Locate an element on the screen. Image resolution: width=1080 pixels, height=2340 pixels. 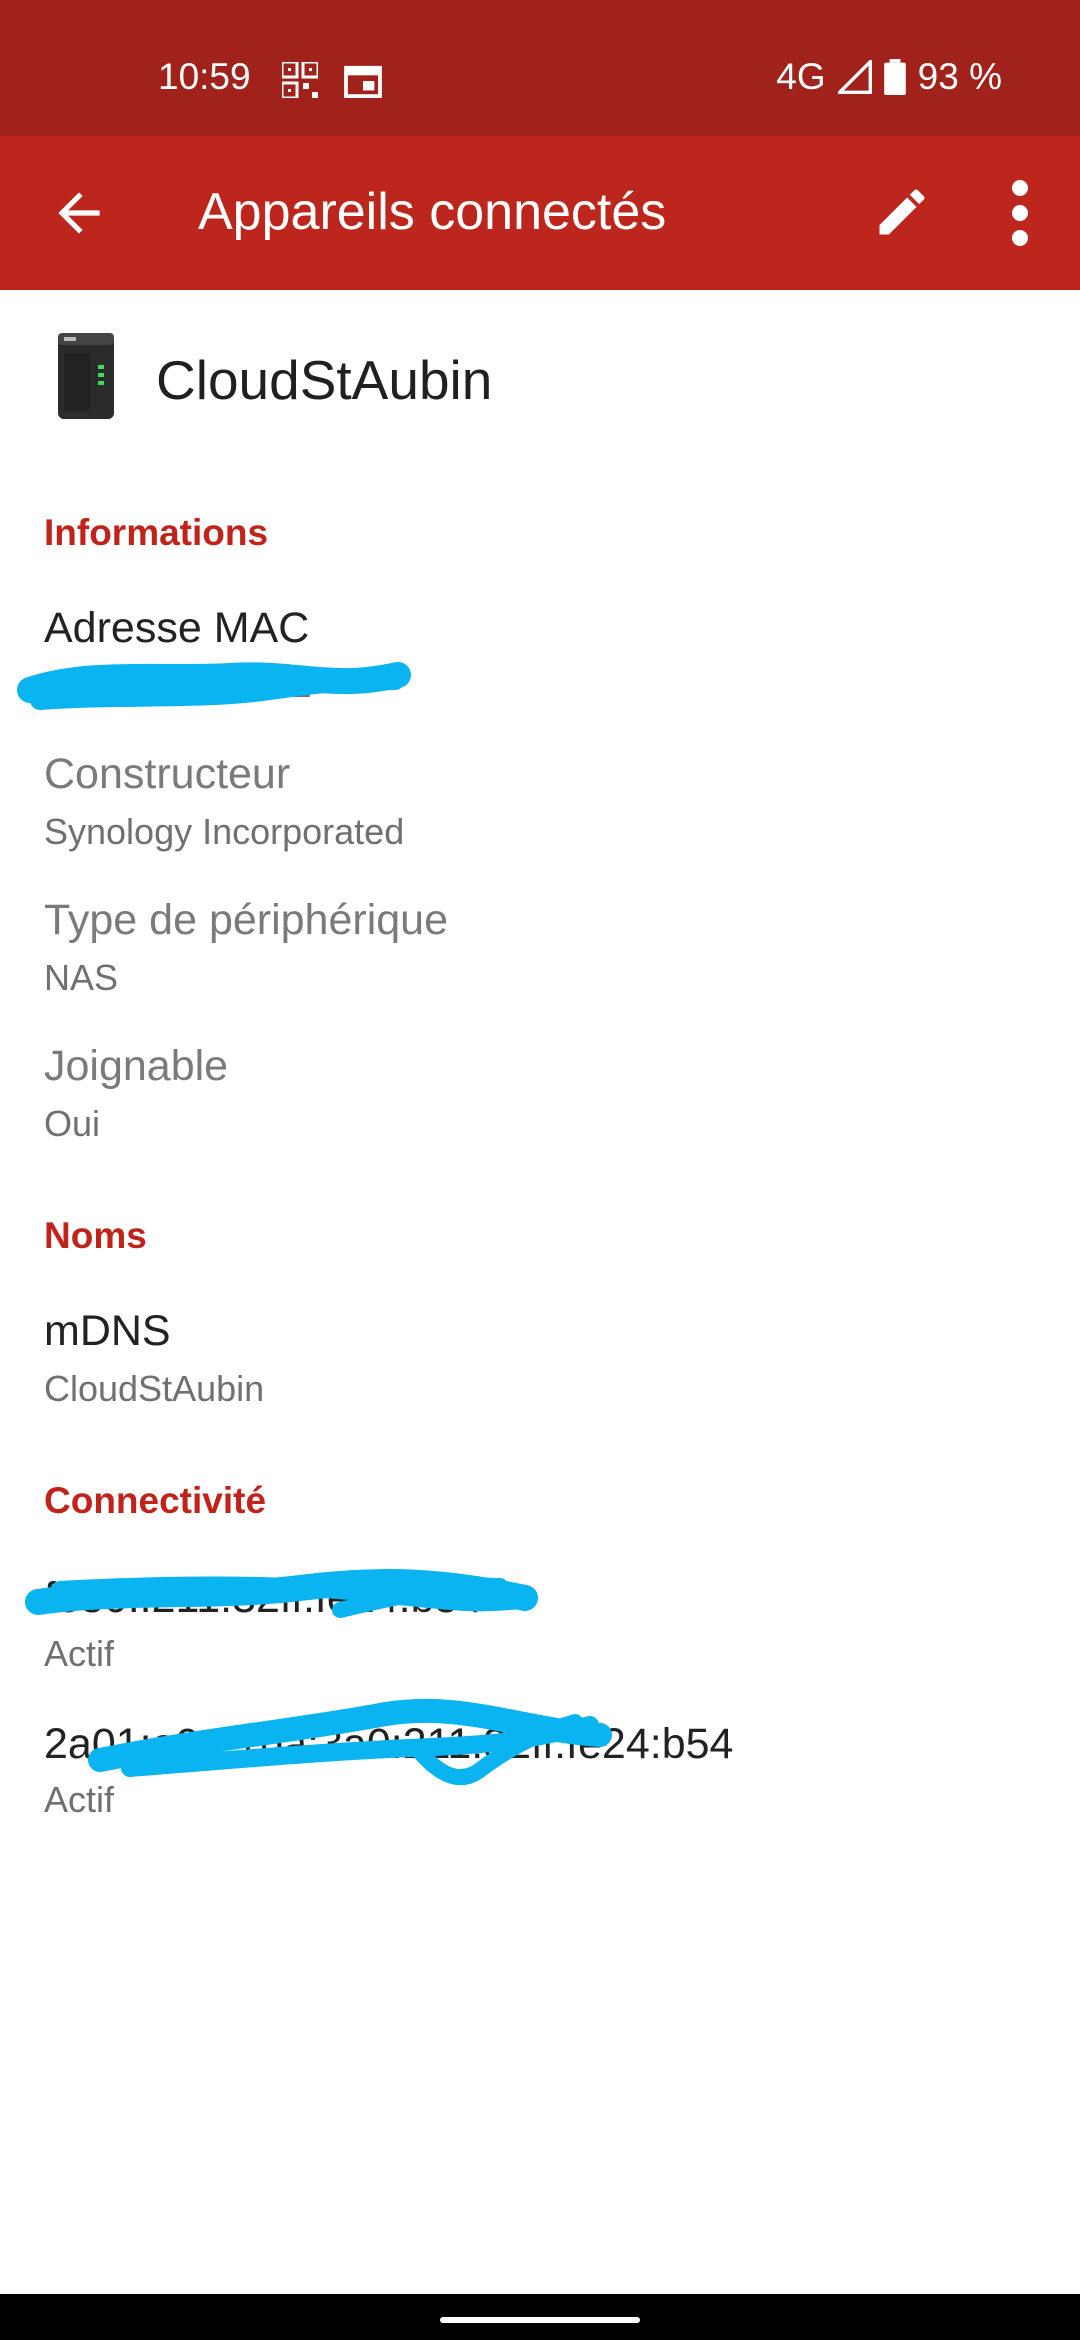
signal-icon is located at coordinates (854, 77).